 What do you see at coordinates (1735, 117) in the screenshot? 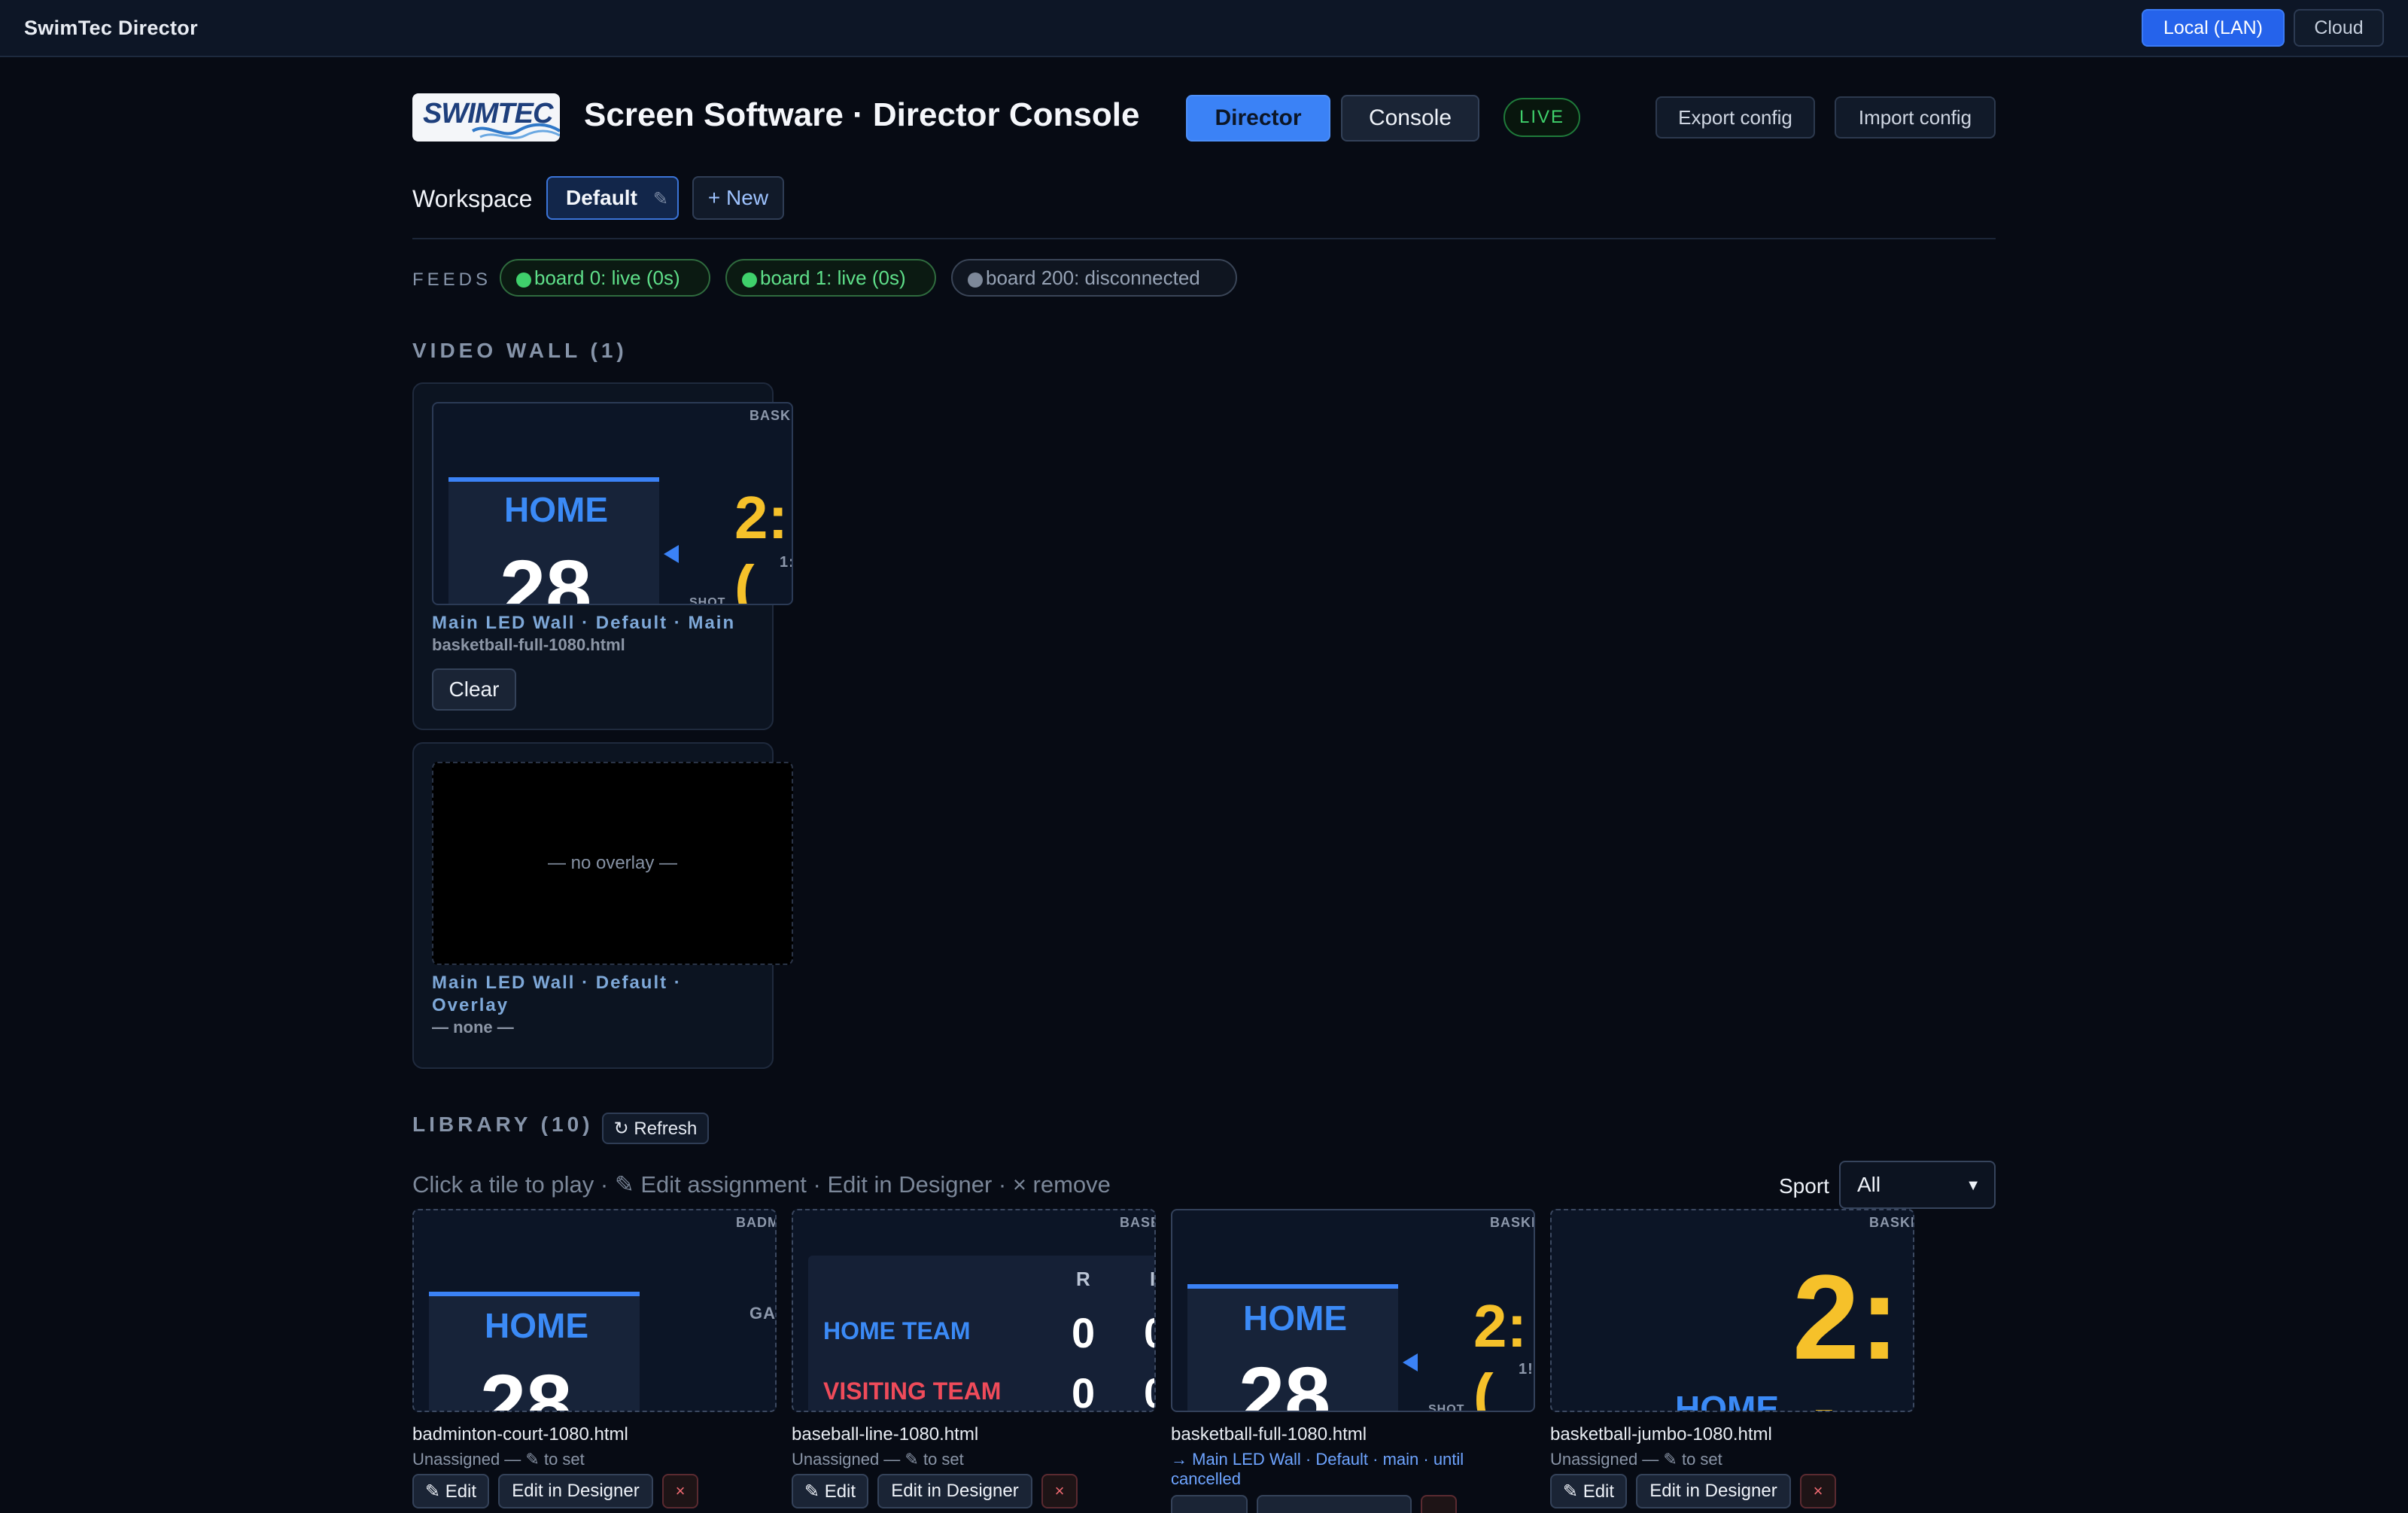
I see `export-config-button: Export config` at bounding box center [1735, 117].